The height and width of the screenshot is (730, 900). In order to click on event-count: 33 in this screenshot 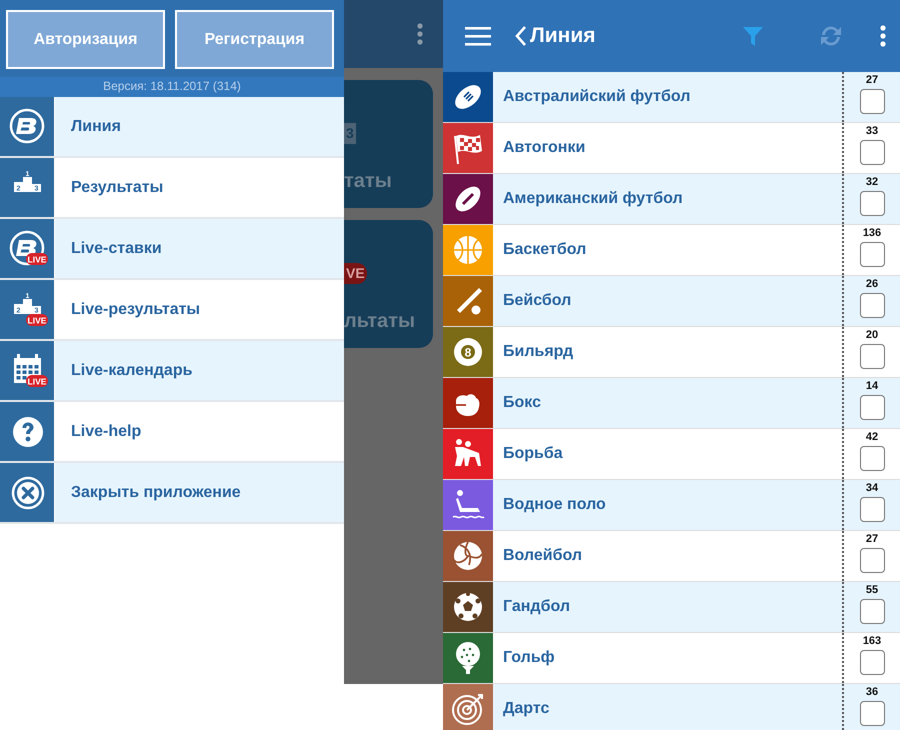, I will do `click(872, 131)`.